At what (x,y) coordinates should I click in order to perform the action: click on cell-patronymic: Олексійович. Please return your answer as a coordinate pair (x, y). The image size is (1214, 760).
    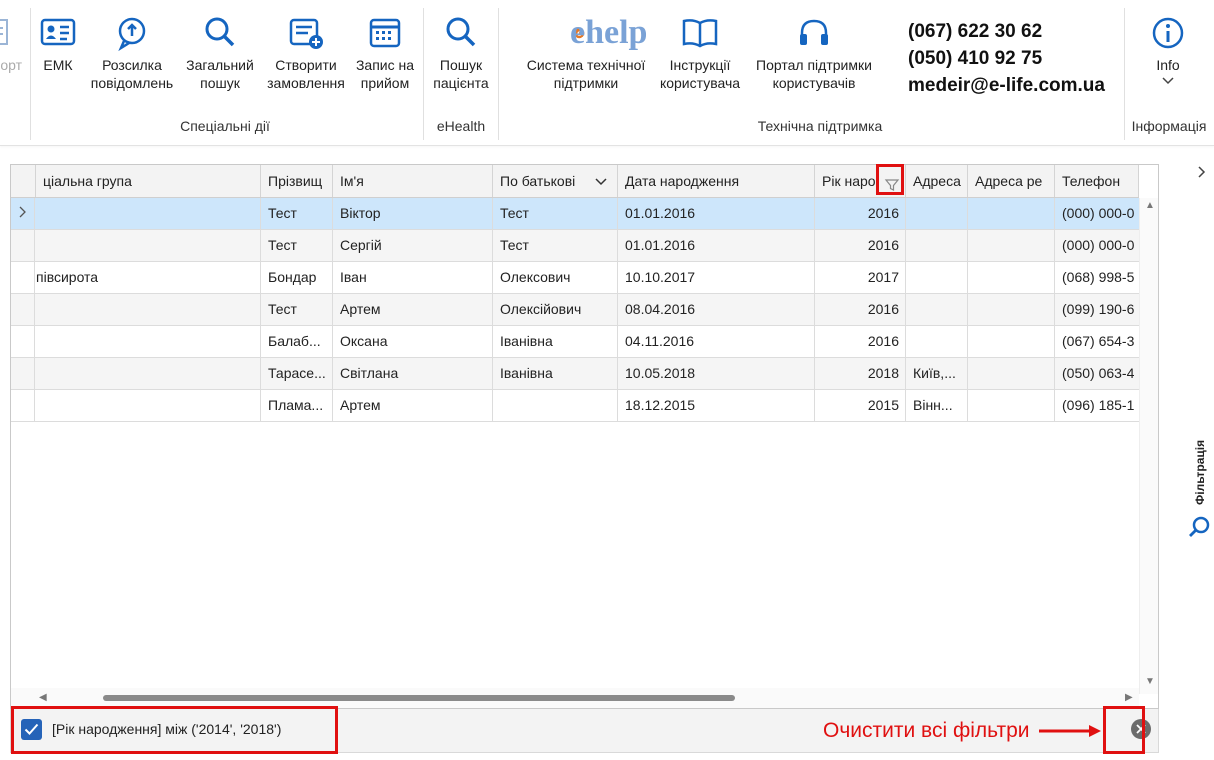
    Looking at the image, I should click on (555, 309).